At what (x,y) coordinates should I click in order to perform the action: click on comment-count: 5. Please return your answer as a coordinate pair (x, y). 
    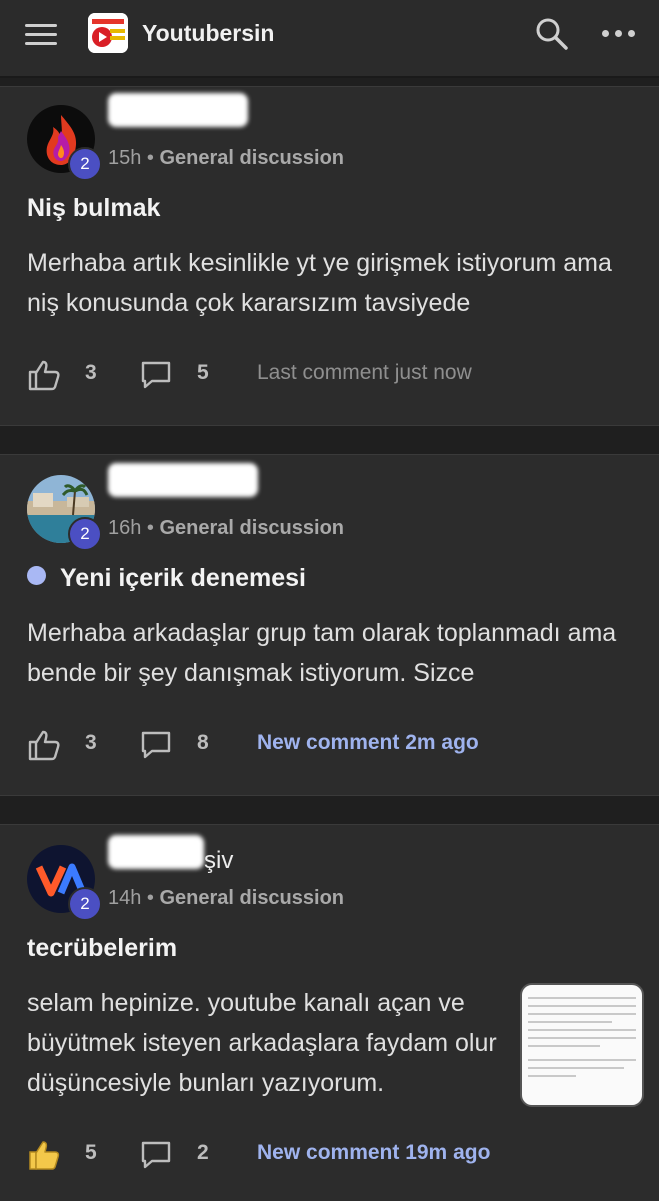
    Looking at the image, I should click on (203, 372).